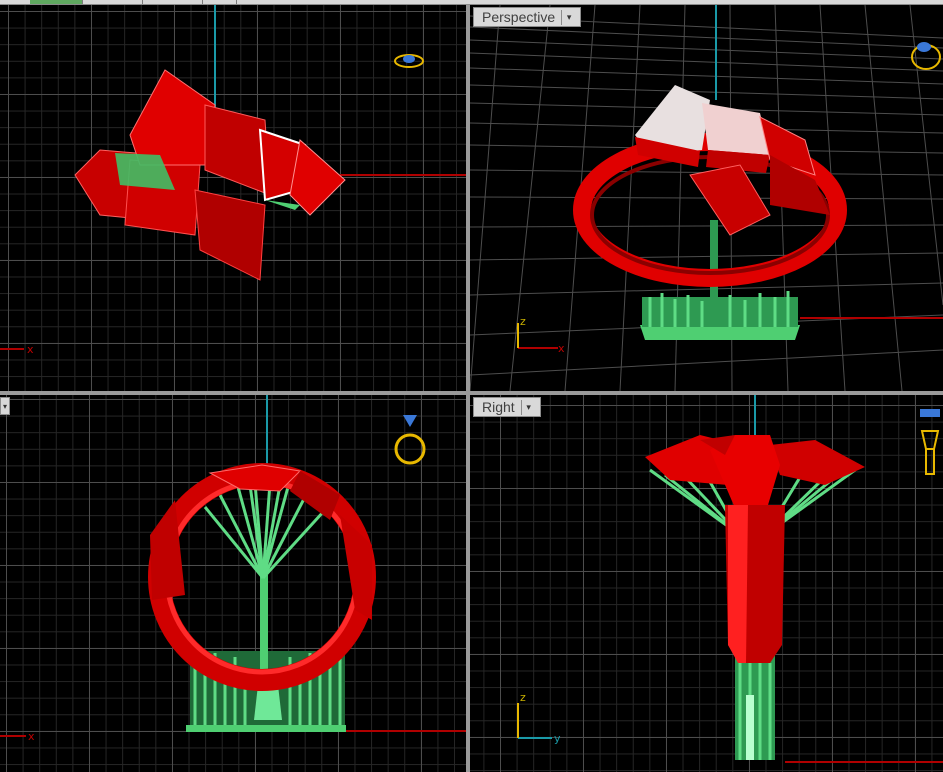 The width and height of the screenshot is (943, 772). I want to click on viewport-menu-front: ▾, so click(5, 406).